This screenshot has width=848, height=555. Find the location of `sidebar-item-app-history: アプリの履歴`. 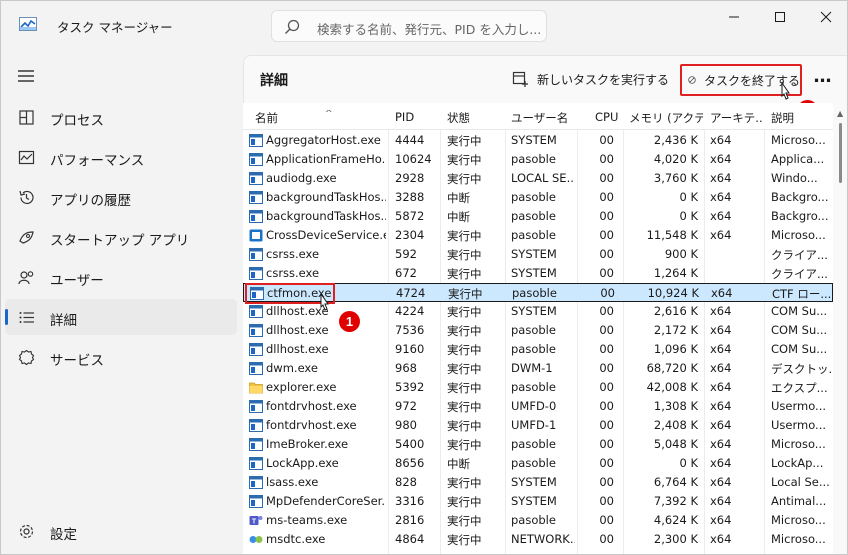

sidebar-item-app-history: アプリの履歴 is located at coordinates (121, 197).